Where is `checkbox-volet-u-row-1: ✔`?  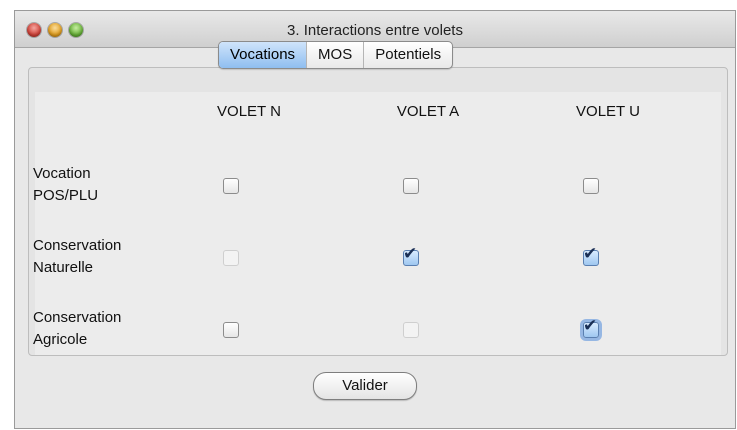
checkbox-volet-u-row-1: ✔ is located at coordinates (591, 256).